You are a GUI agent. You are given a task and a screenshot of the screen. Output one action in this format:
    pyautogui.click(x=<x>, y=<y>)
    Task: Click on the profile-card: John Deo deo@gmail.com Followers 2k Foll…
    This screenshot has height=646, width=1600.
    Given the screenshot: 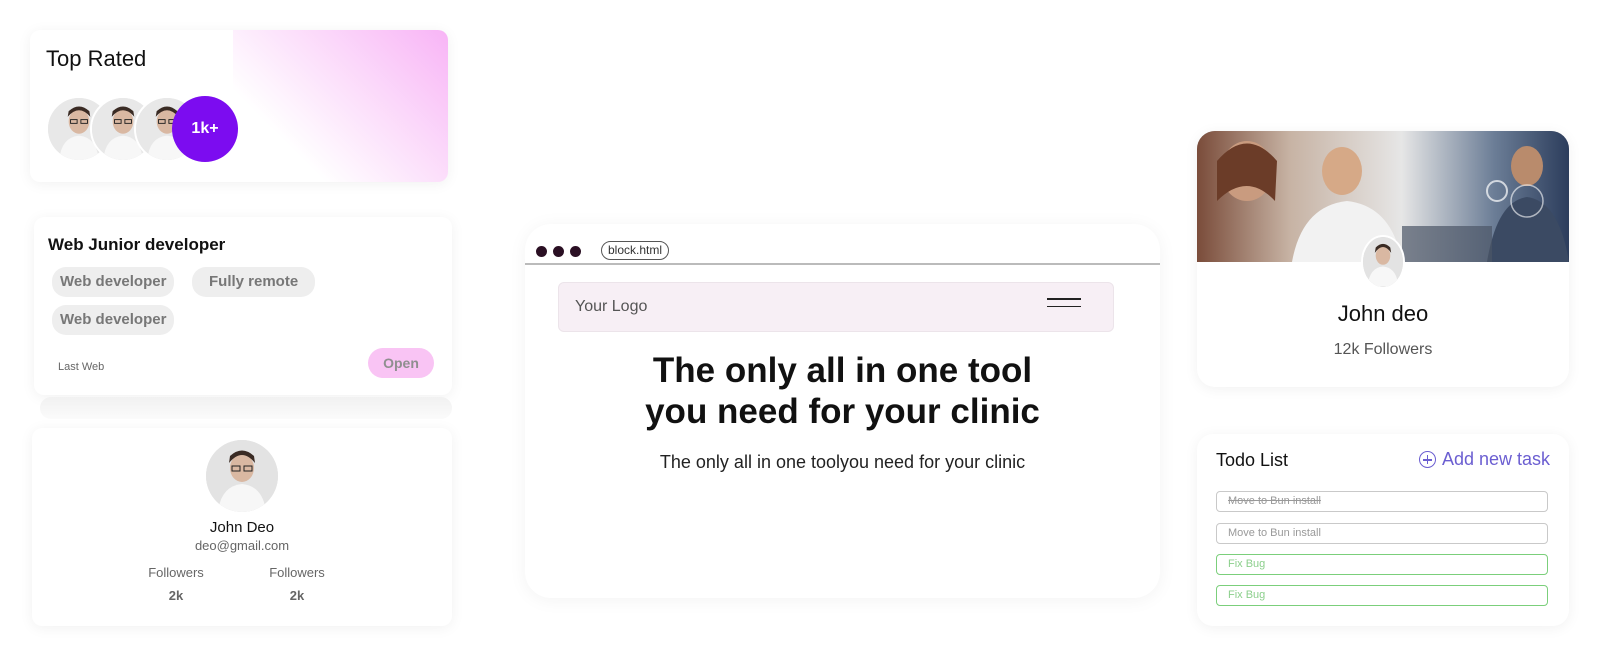 What is the action you would take?
    pyautogui.click(x=242, y=527)
    